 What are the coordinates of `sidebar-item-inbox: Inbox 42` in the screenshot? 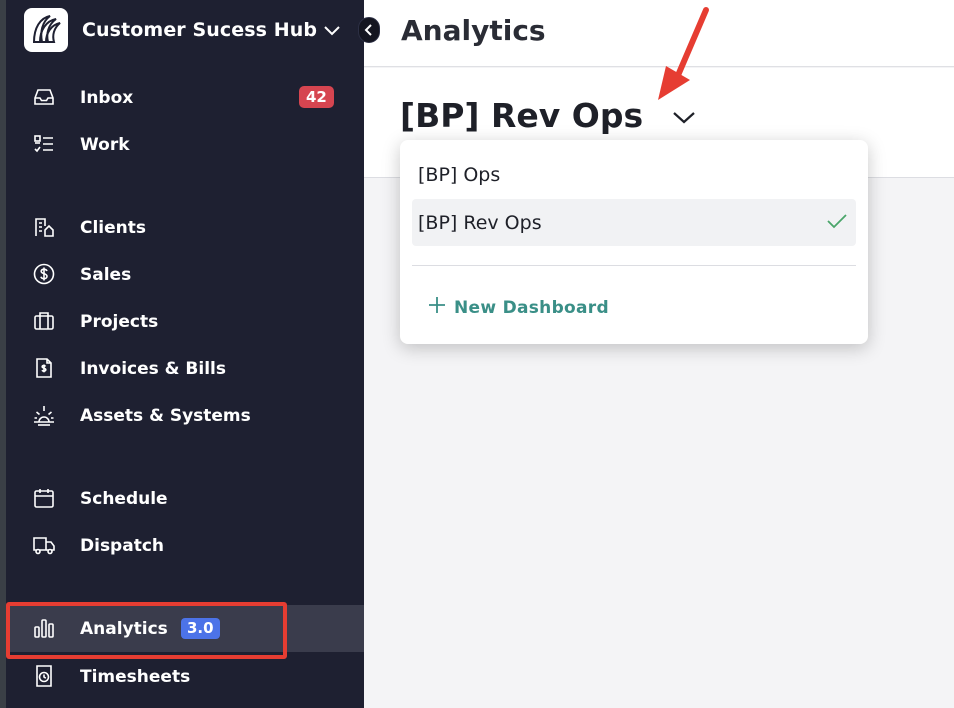 It's located at (185, 97).